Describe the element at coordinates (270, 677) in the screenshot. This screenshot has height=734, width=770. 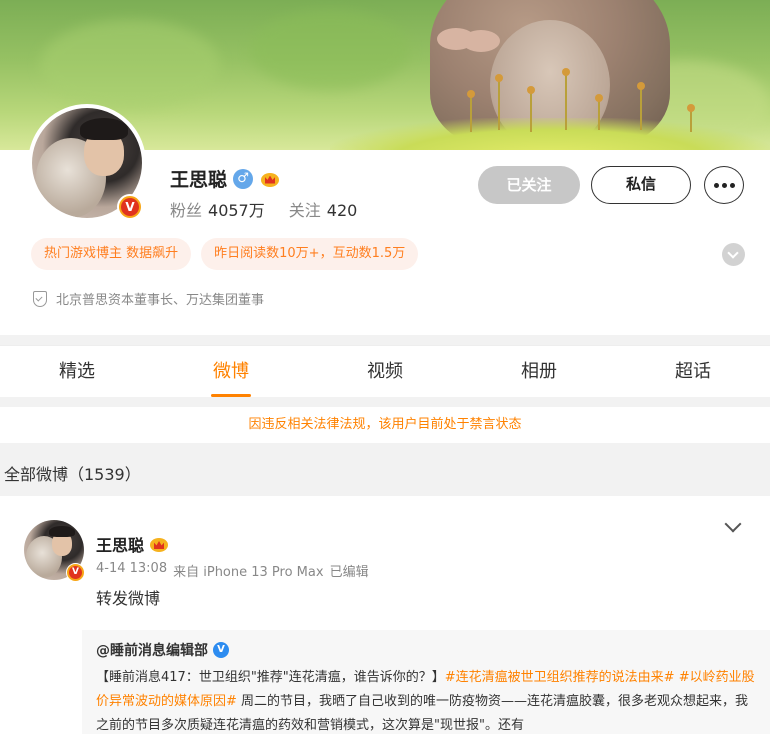
I see `repost-segment: 【睡前消息417：世卫组织"推荐"连花清瘟，谁告诉你的？】` at that location.